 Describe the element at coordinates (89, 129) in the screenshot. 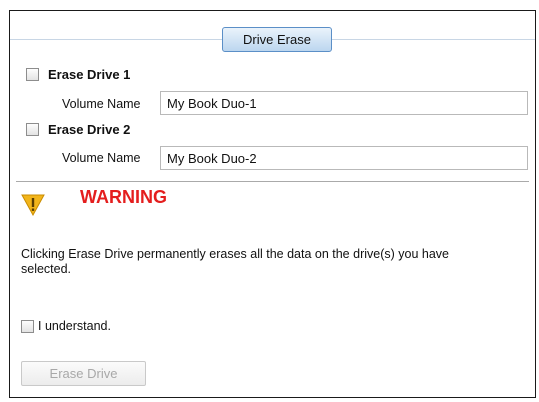

I see `erase-drive-2-label: Erase Drive 2` at that location.